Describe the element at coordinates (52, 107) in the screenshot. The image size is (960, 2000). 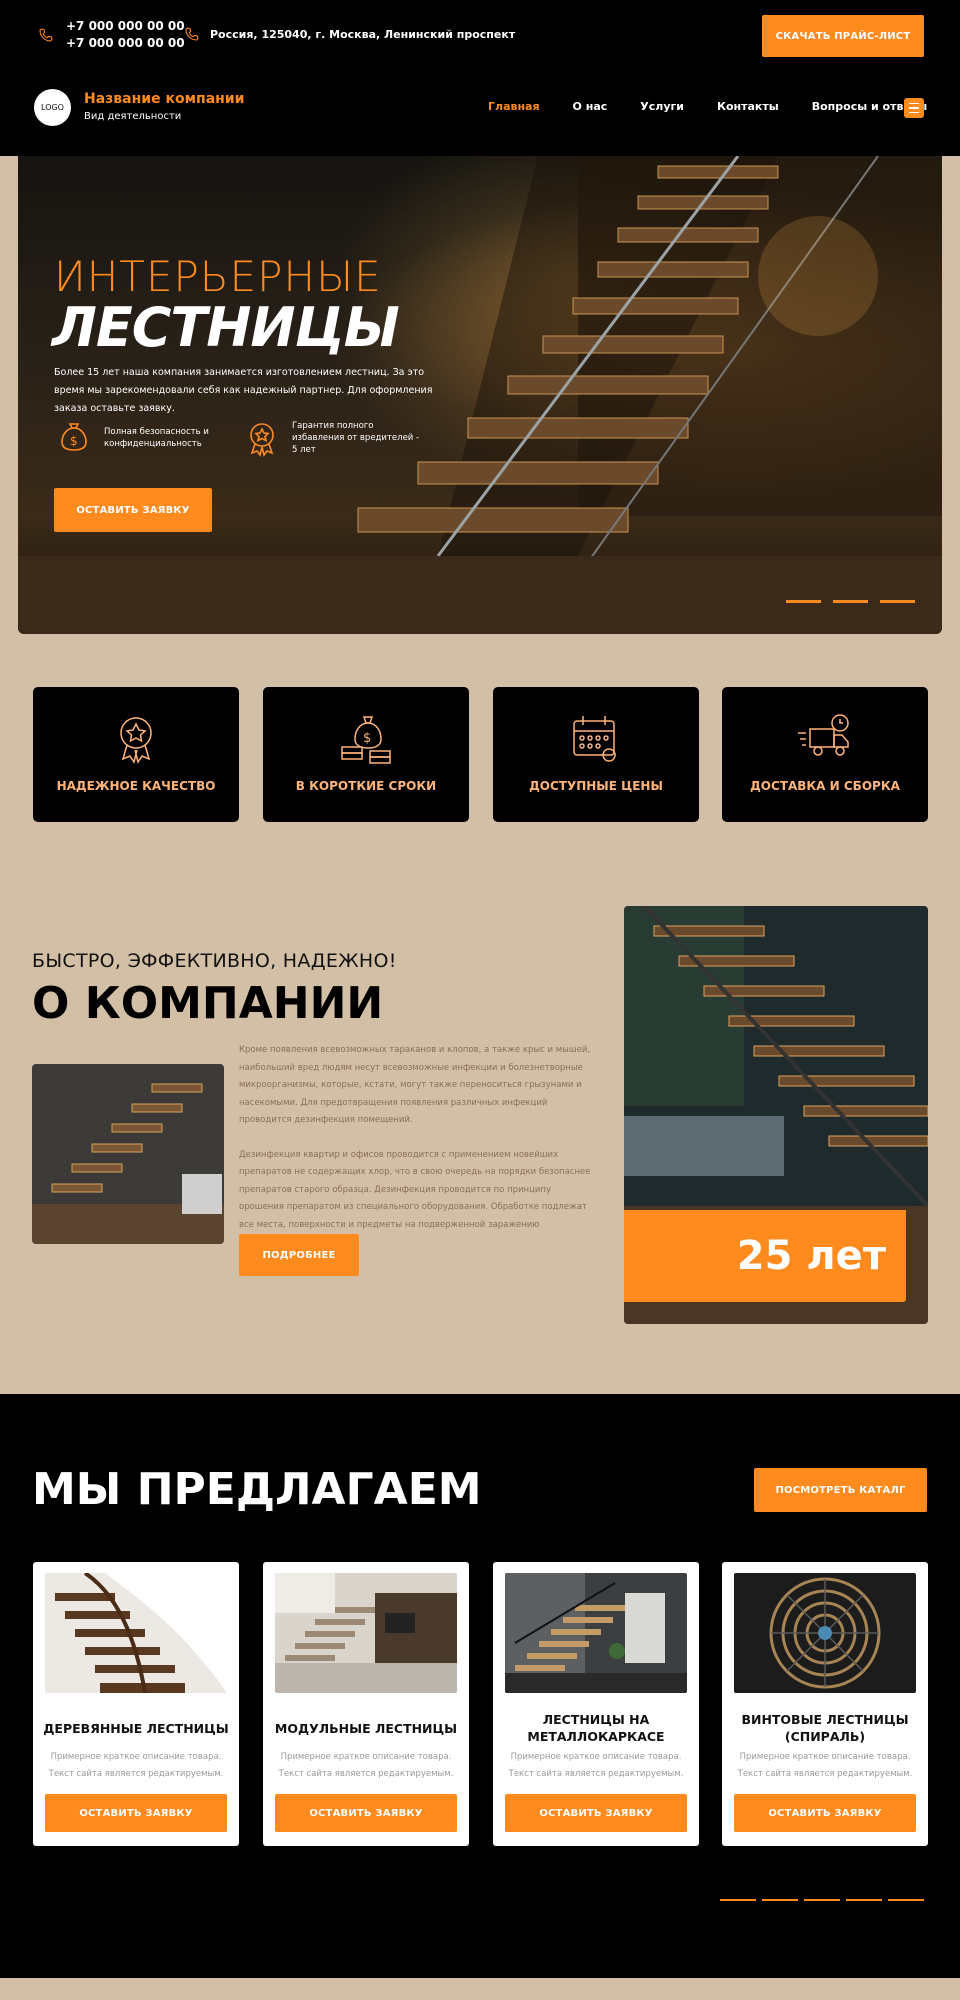
I see `logo: LOGO` at that location.